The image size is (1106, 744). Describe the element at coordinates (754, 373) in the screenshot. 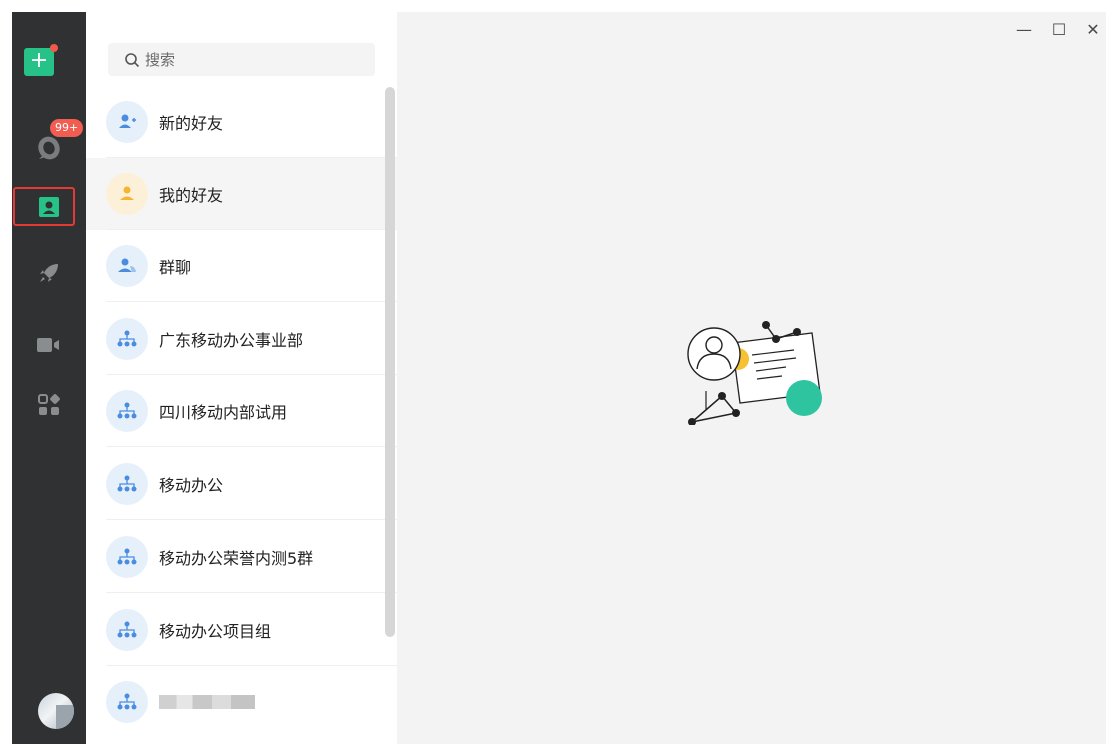

I see `empty-state-illustration` at that location.